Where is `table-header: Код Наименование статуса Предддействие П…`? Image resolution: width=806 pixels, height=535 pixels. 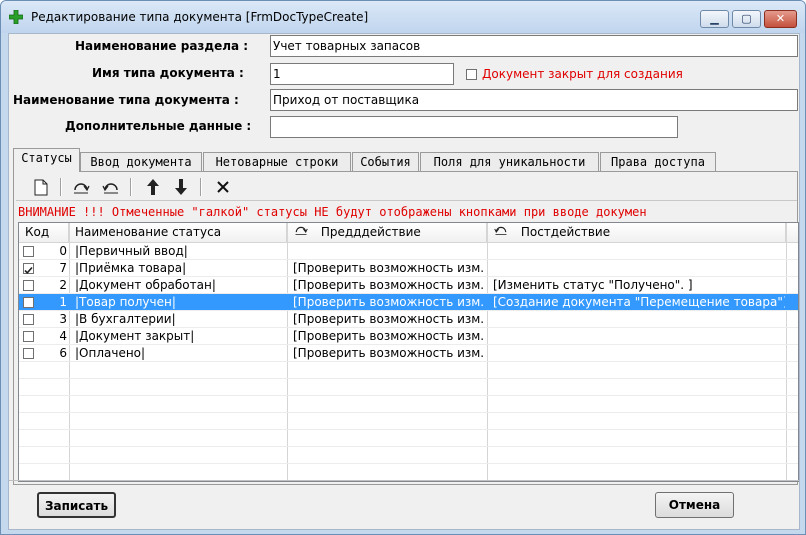 table-header: Код Наименование статуса Предддействие П… is located at coordinates (408, 233).